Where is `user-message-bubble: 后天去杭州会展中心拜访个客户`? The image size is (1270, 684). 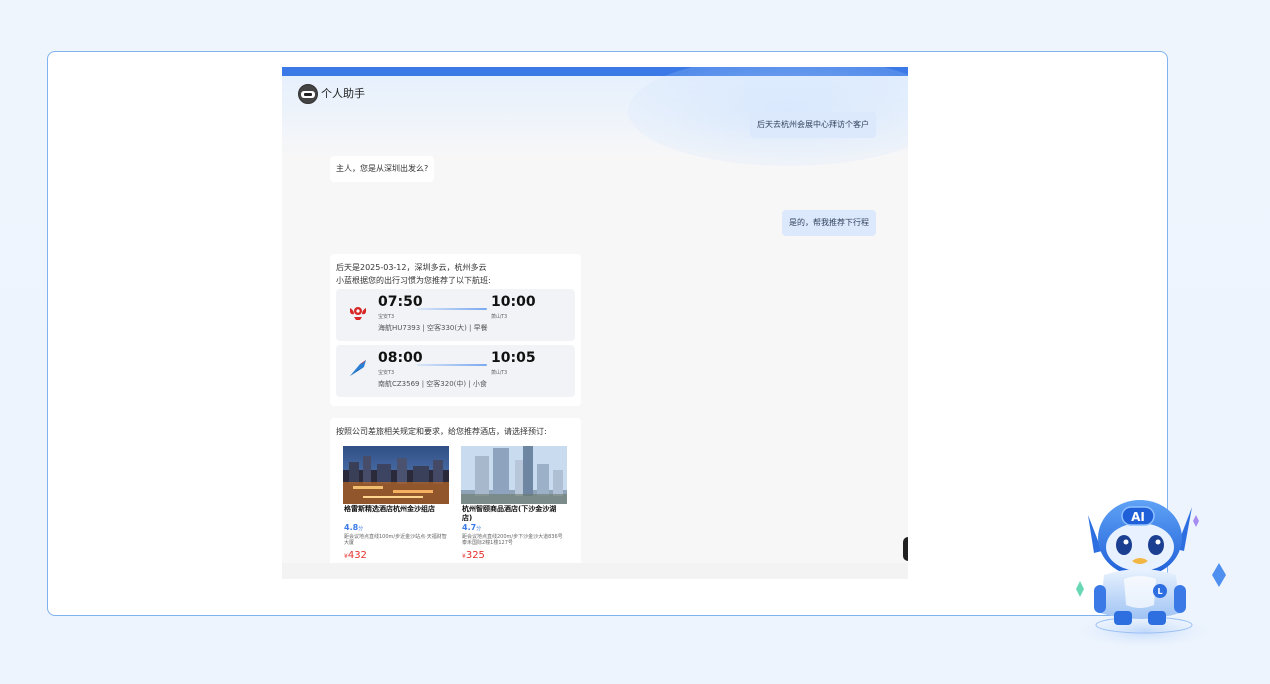
user-message-bubble: 后天去杭州会展中心拜访个客户 is located at coordinates (813, 125).